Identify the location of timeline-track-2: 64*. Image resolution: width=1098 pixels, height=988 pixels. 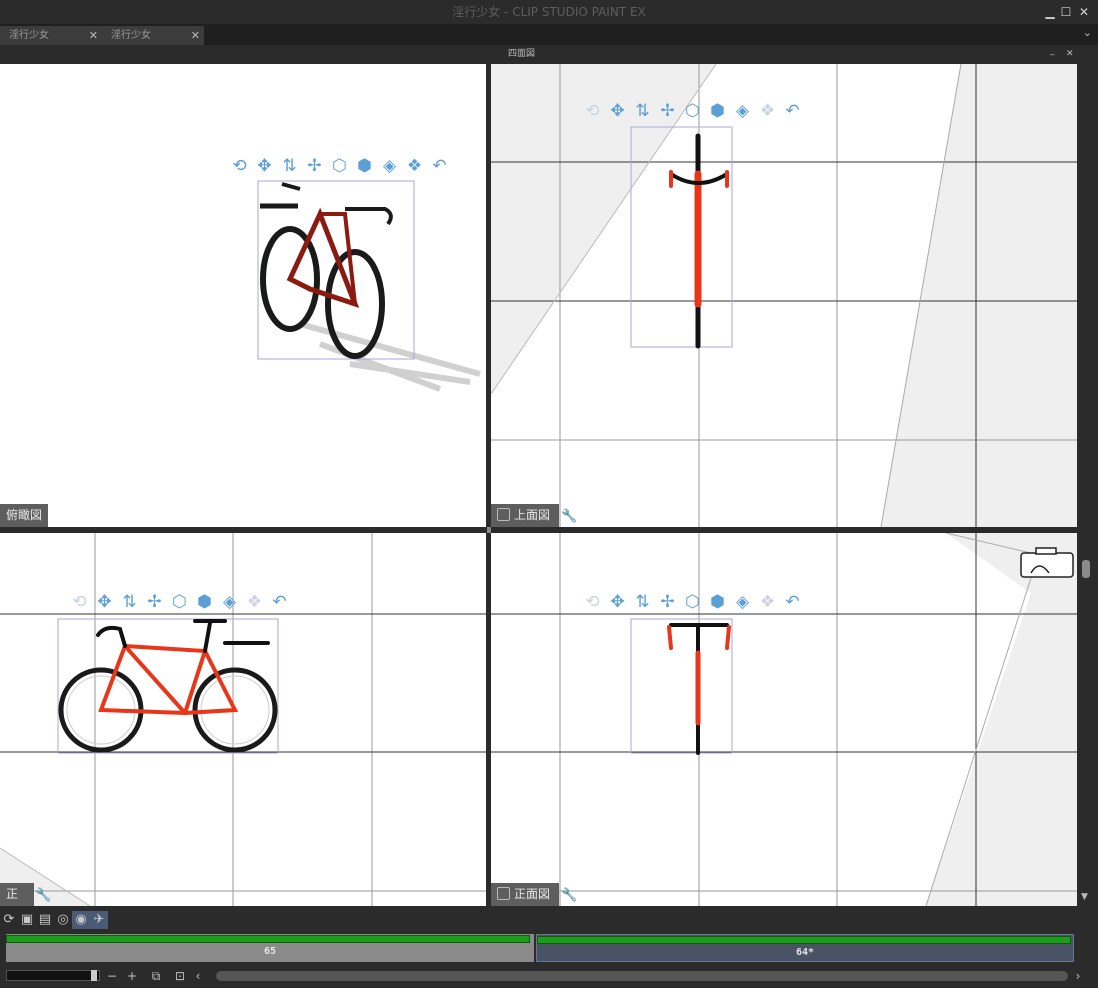
(805, 948).